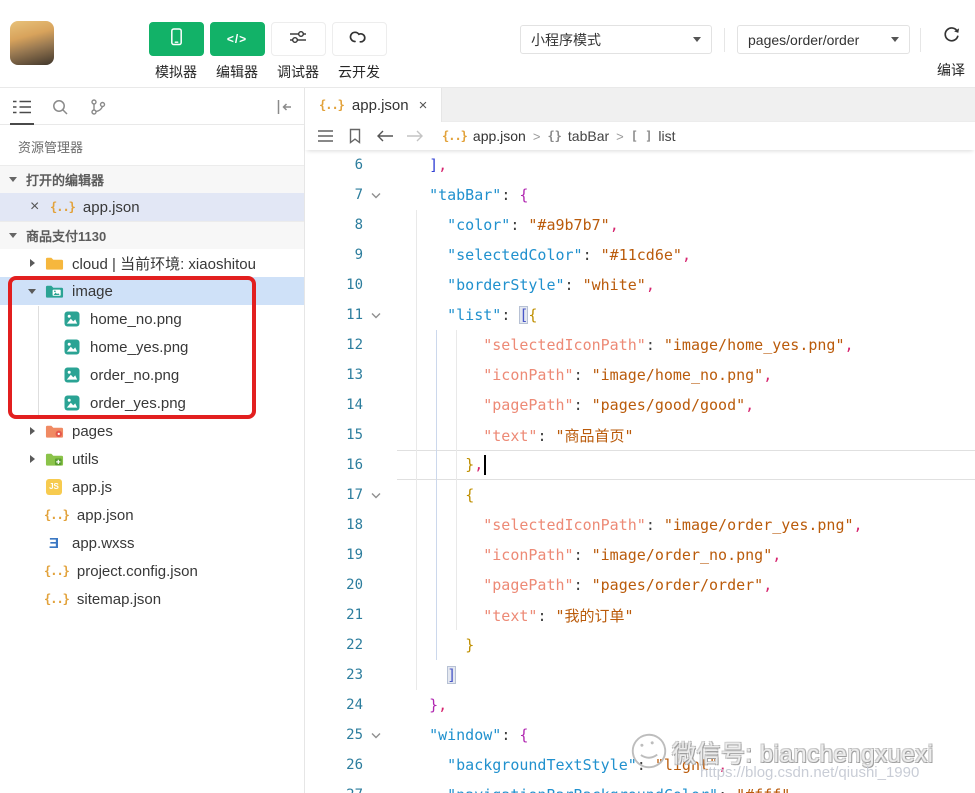 The image size is (975, 793). What do you see at coordinates (152, 431) in the screenshot?
I see `tree-item-pages: pages` at bounding box center [152, 431].